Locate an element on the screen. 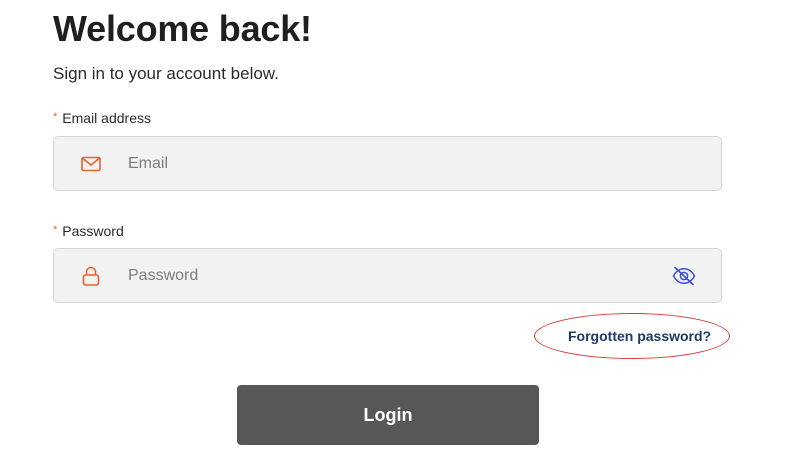 This screenshot has width=786, height=472. envelope-icon is located at coordinates (91, 164).